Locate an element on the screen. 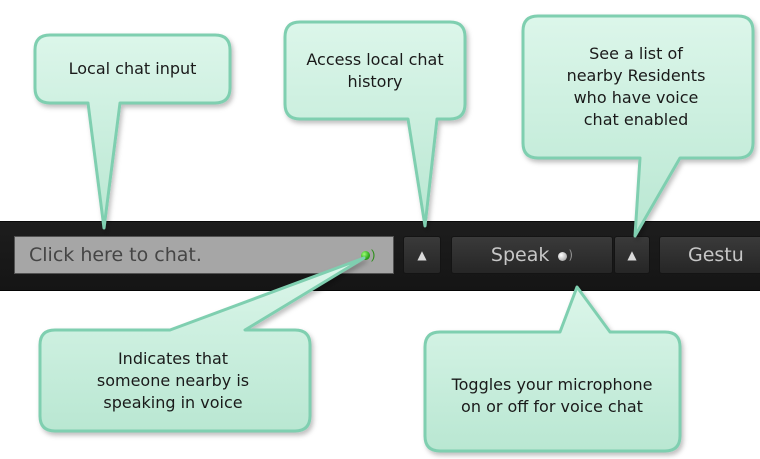  chat-history-button: ▲ is located at coordinates (422, 255).